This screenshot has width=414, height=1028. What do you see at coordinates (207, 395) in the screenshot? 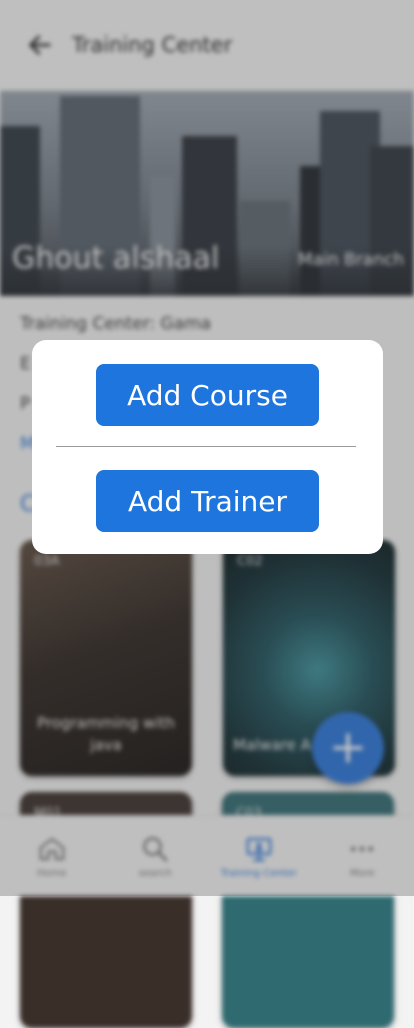
I see `add-course-button: Add Course` at bounding box center [207, 395].